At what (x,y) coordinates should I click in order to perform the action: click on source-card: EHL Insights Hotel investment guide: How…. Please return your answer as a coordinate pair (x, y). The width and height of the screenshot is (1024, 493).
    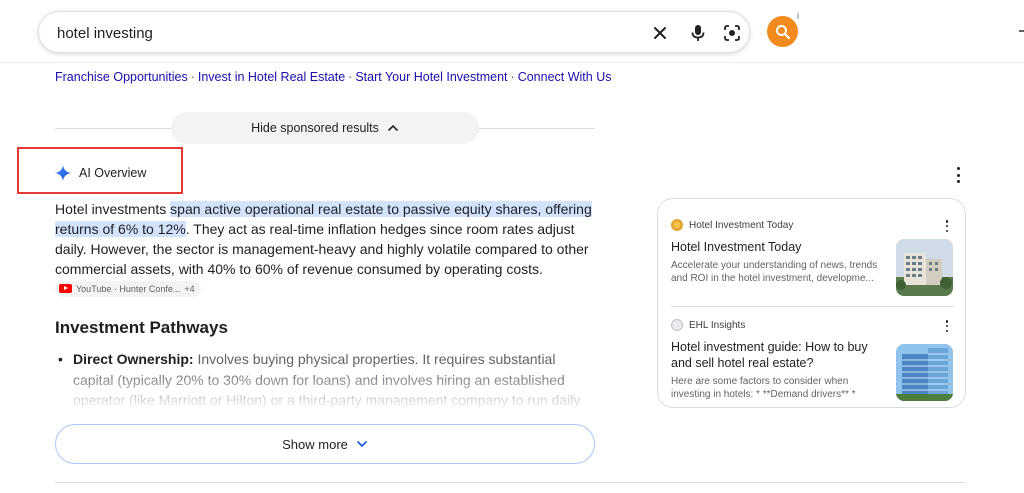
    Looking at the image, I should click on (811, 357).